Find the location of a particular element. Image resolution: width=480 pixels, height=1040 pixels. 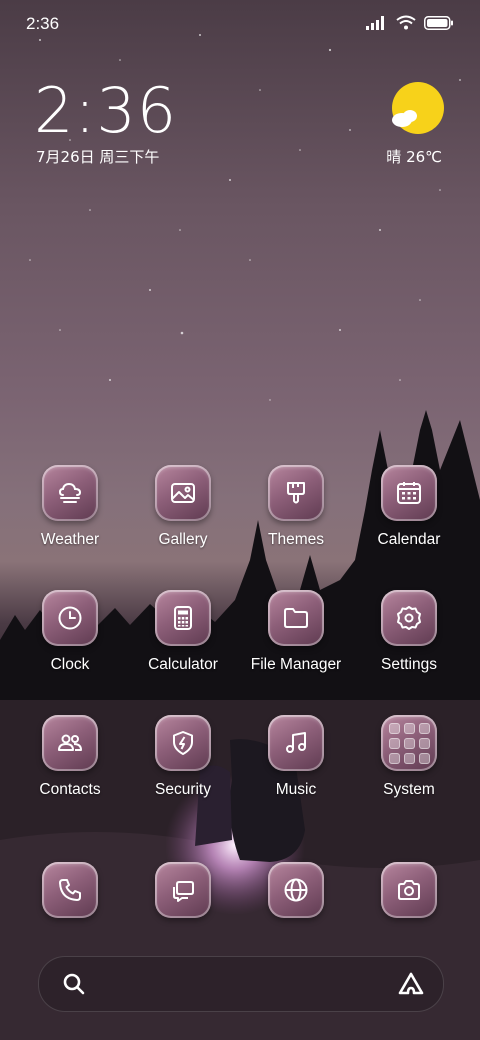

clock-time: 2:36 is located at coordinates (105, 110).